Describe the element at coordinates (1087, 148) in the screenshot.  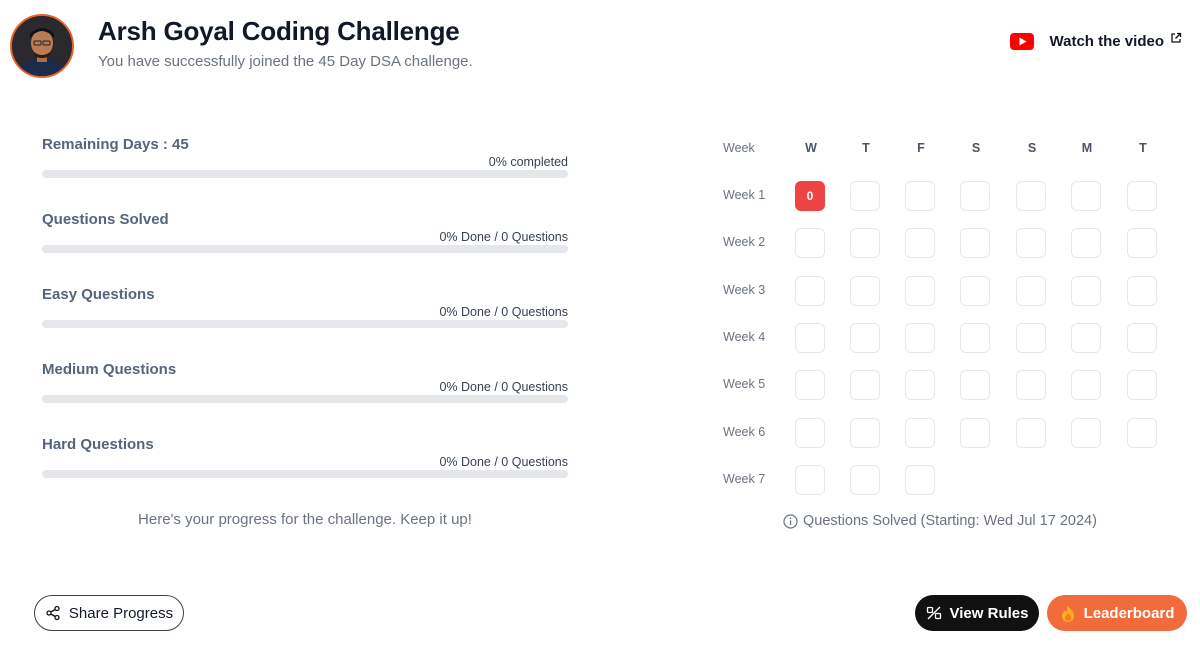
I see `day-column-header: M` at that location.